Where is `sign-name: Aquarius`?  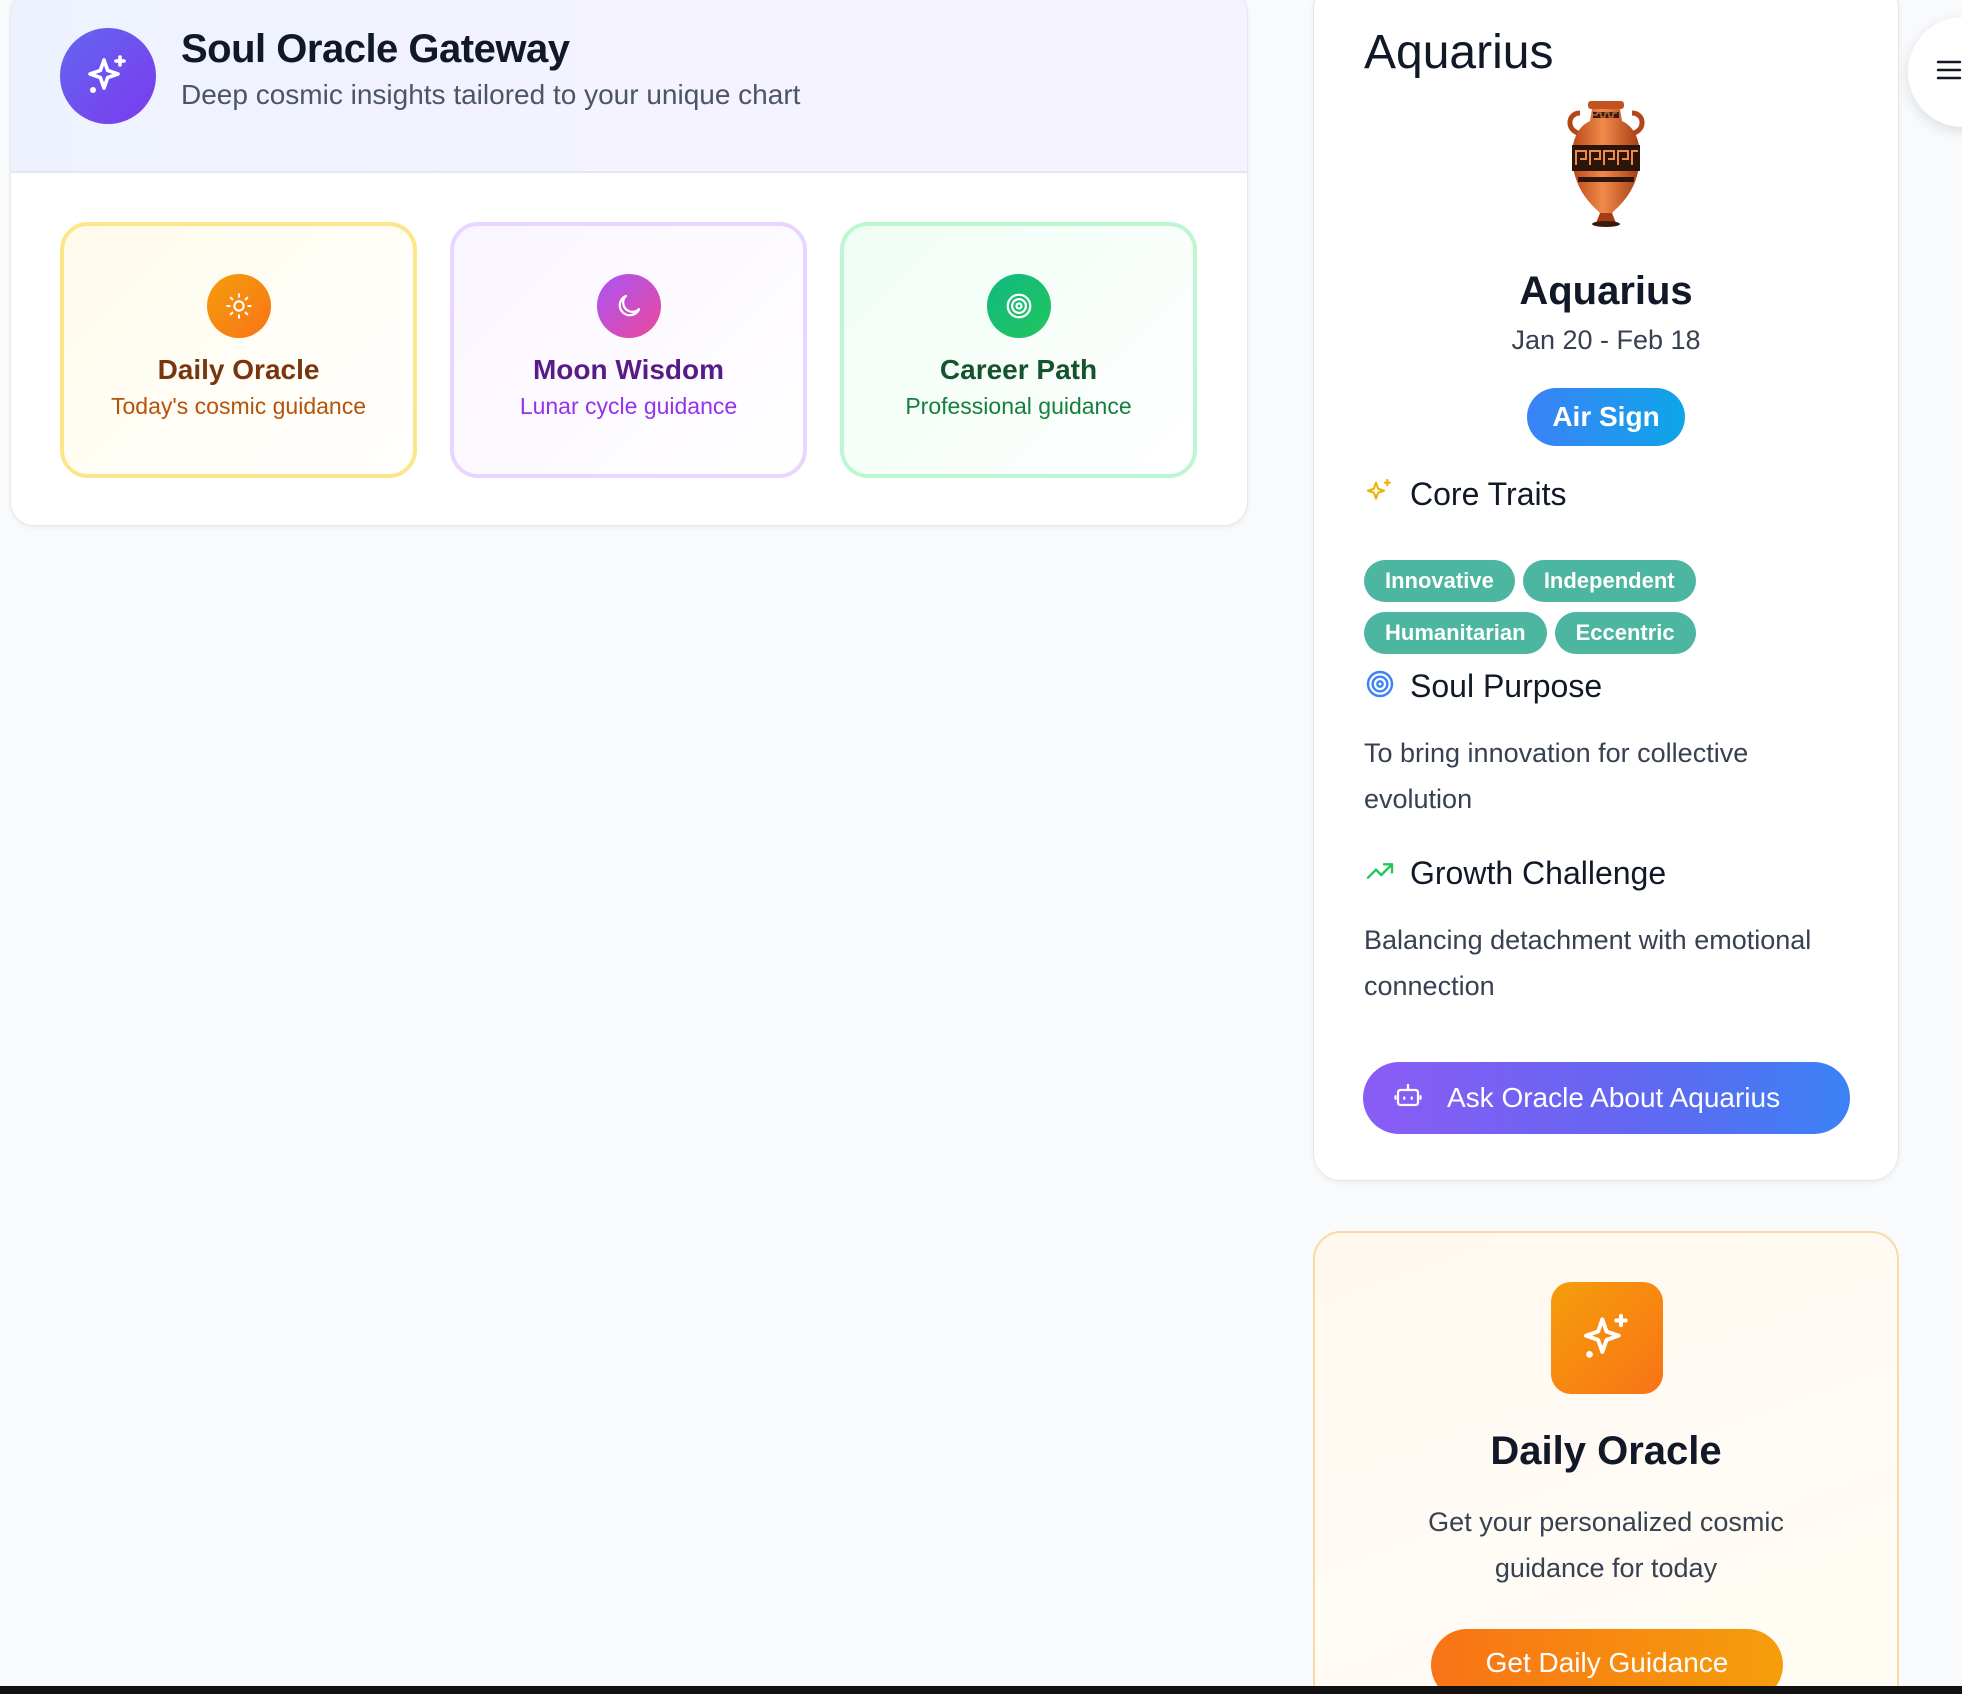 sign-name: Aquarius is located at coordinates (1606, 291).